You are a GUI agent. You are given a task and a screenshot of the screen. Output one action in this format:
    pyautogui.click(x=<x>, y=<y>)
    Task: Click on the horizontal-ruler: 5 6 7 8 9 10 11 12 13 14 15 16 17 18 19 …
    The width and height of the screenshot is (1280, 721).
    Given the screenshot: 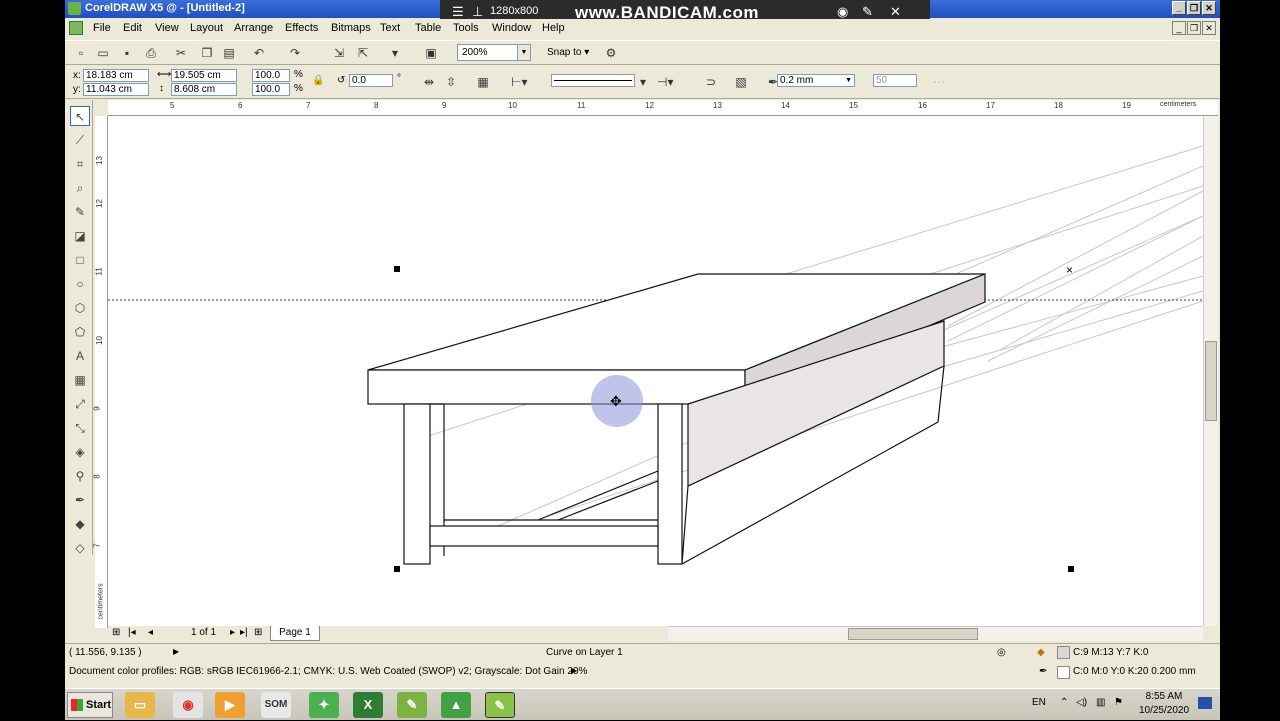 What is the action you would take?
    pyautogui.click(x=663, y=108)
    